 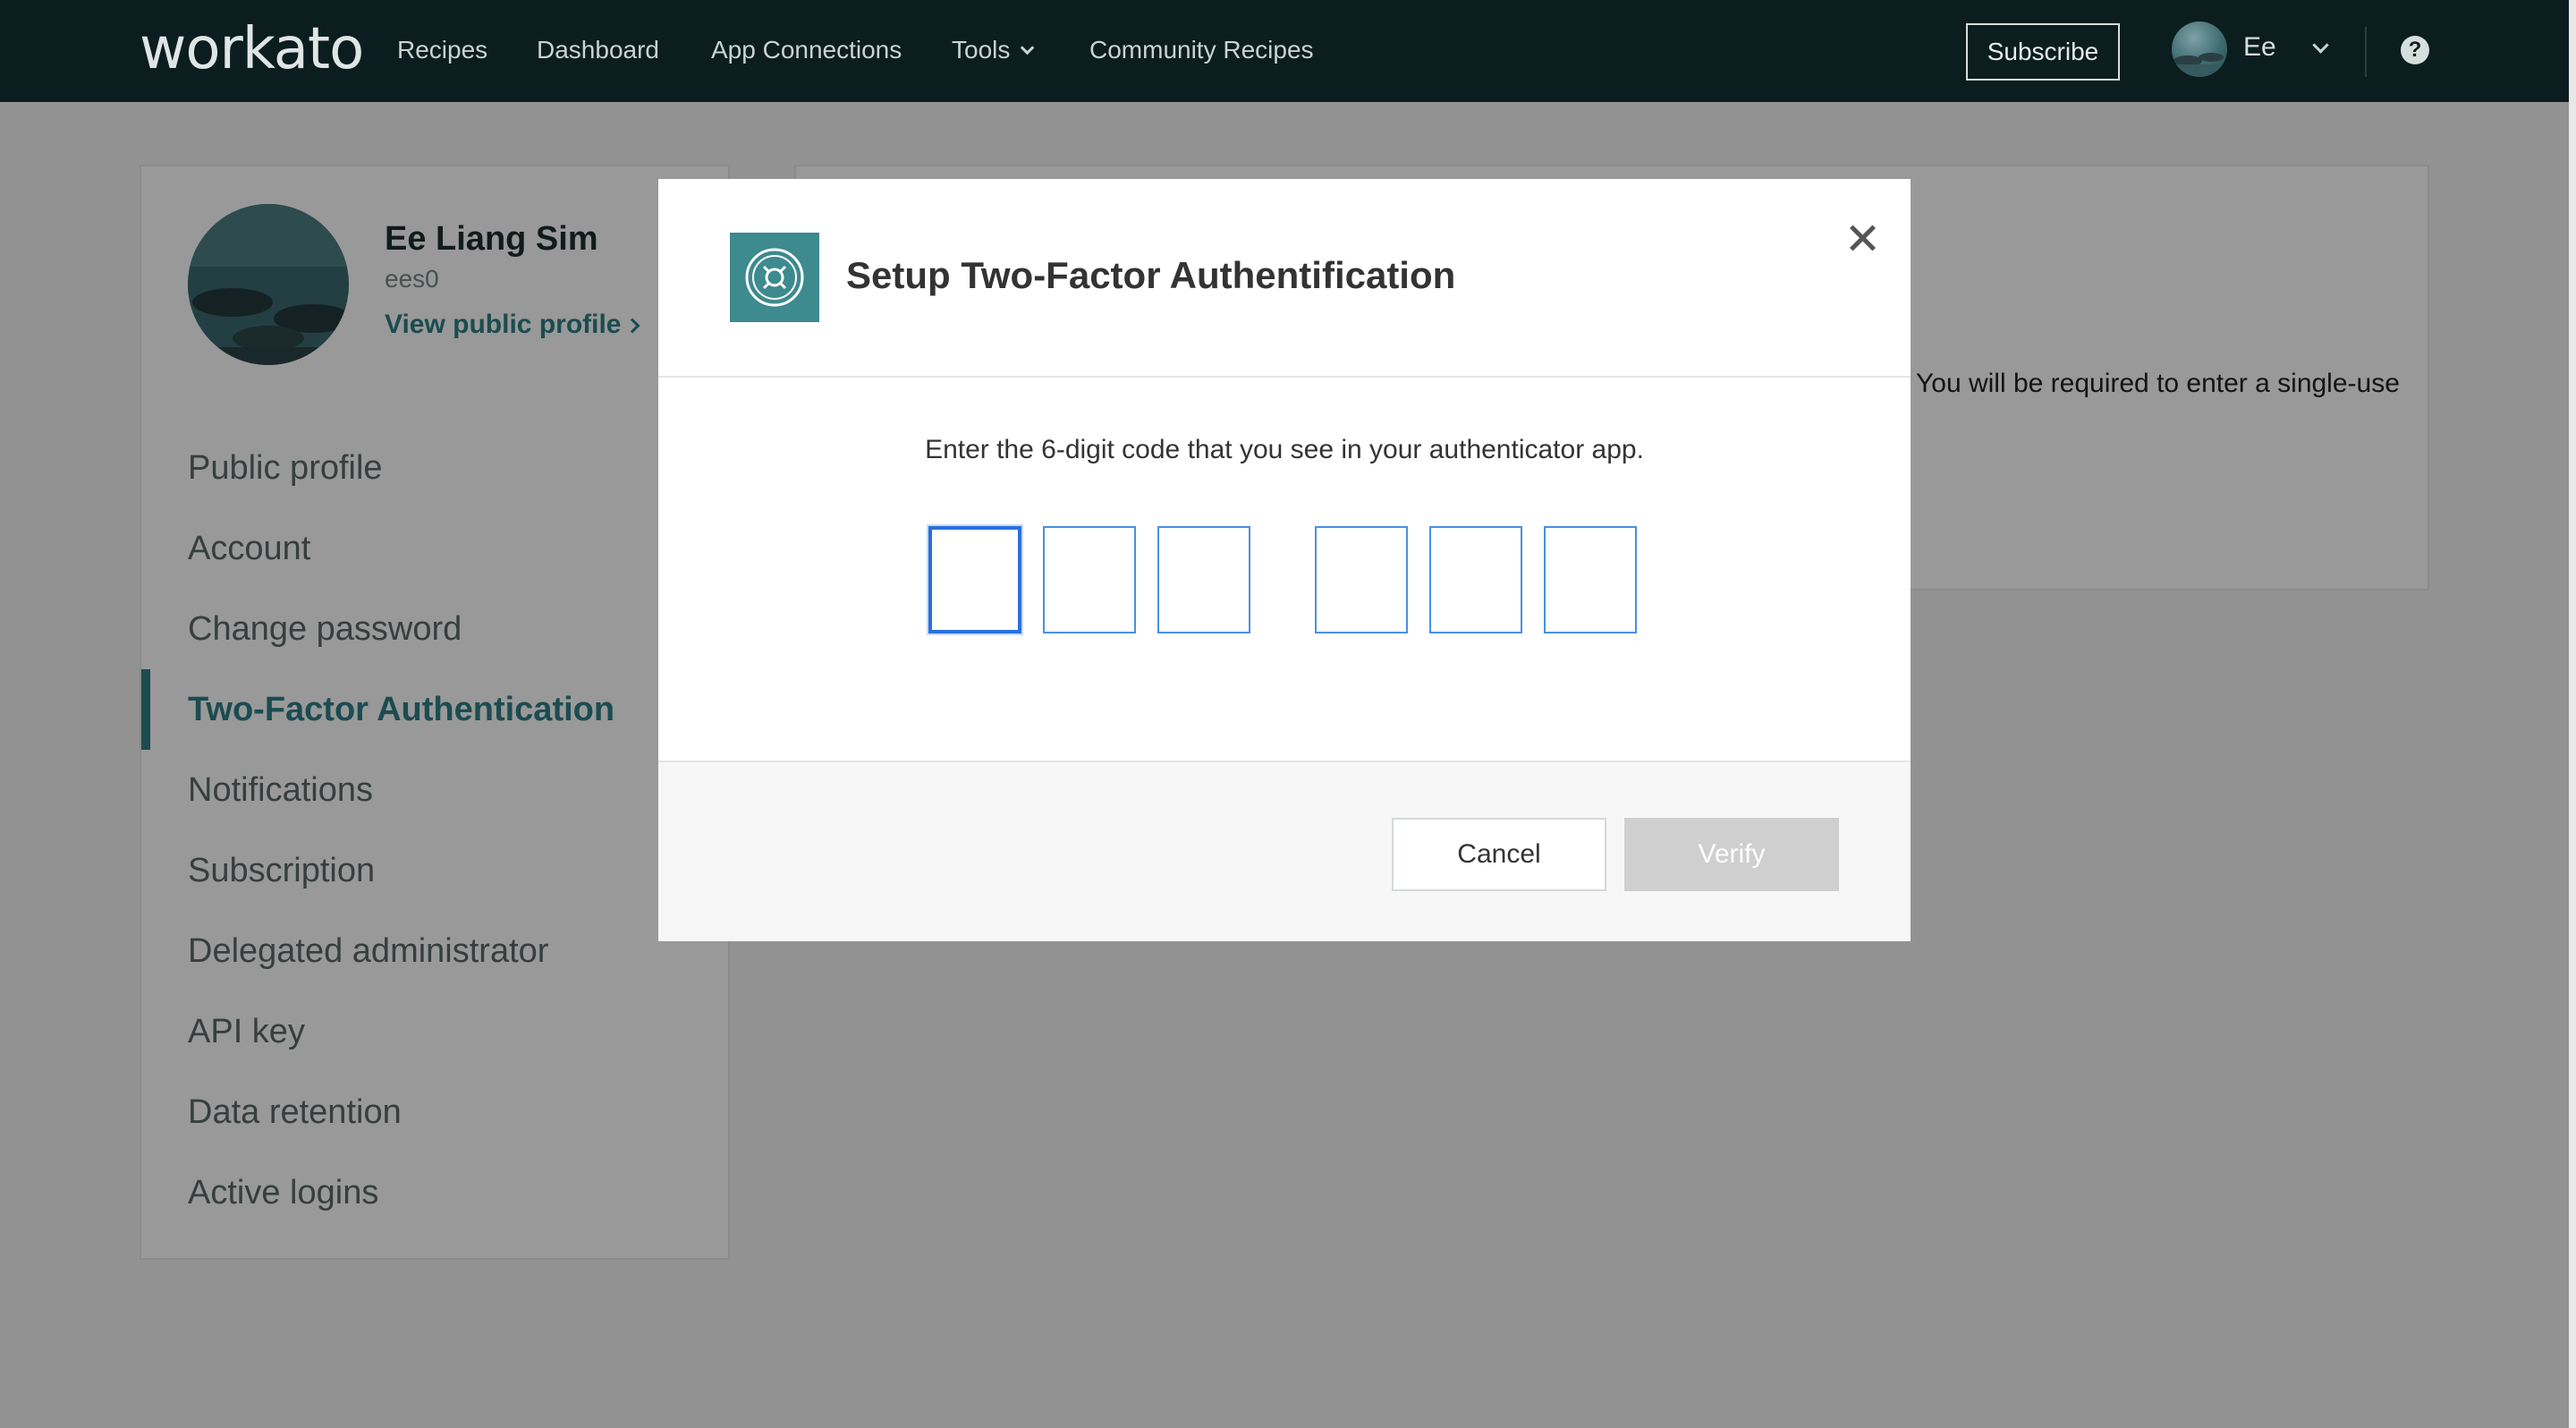 I want to click on nav-app-connections: App Connections, so click(x=806, y=50).